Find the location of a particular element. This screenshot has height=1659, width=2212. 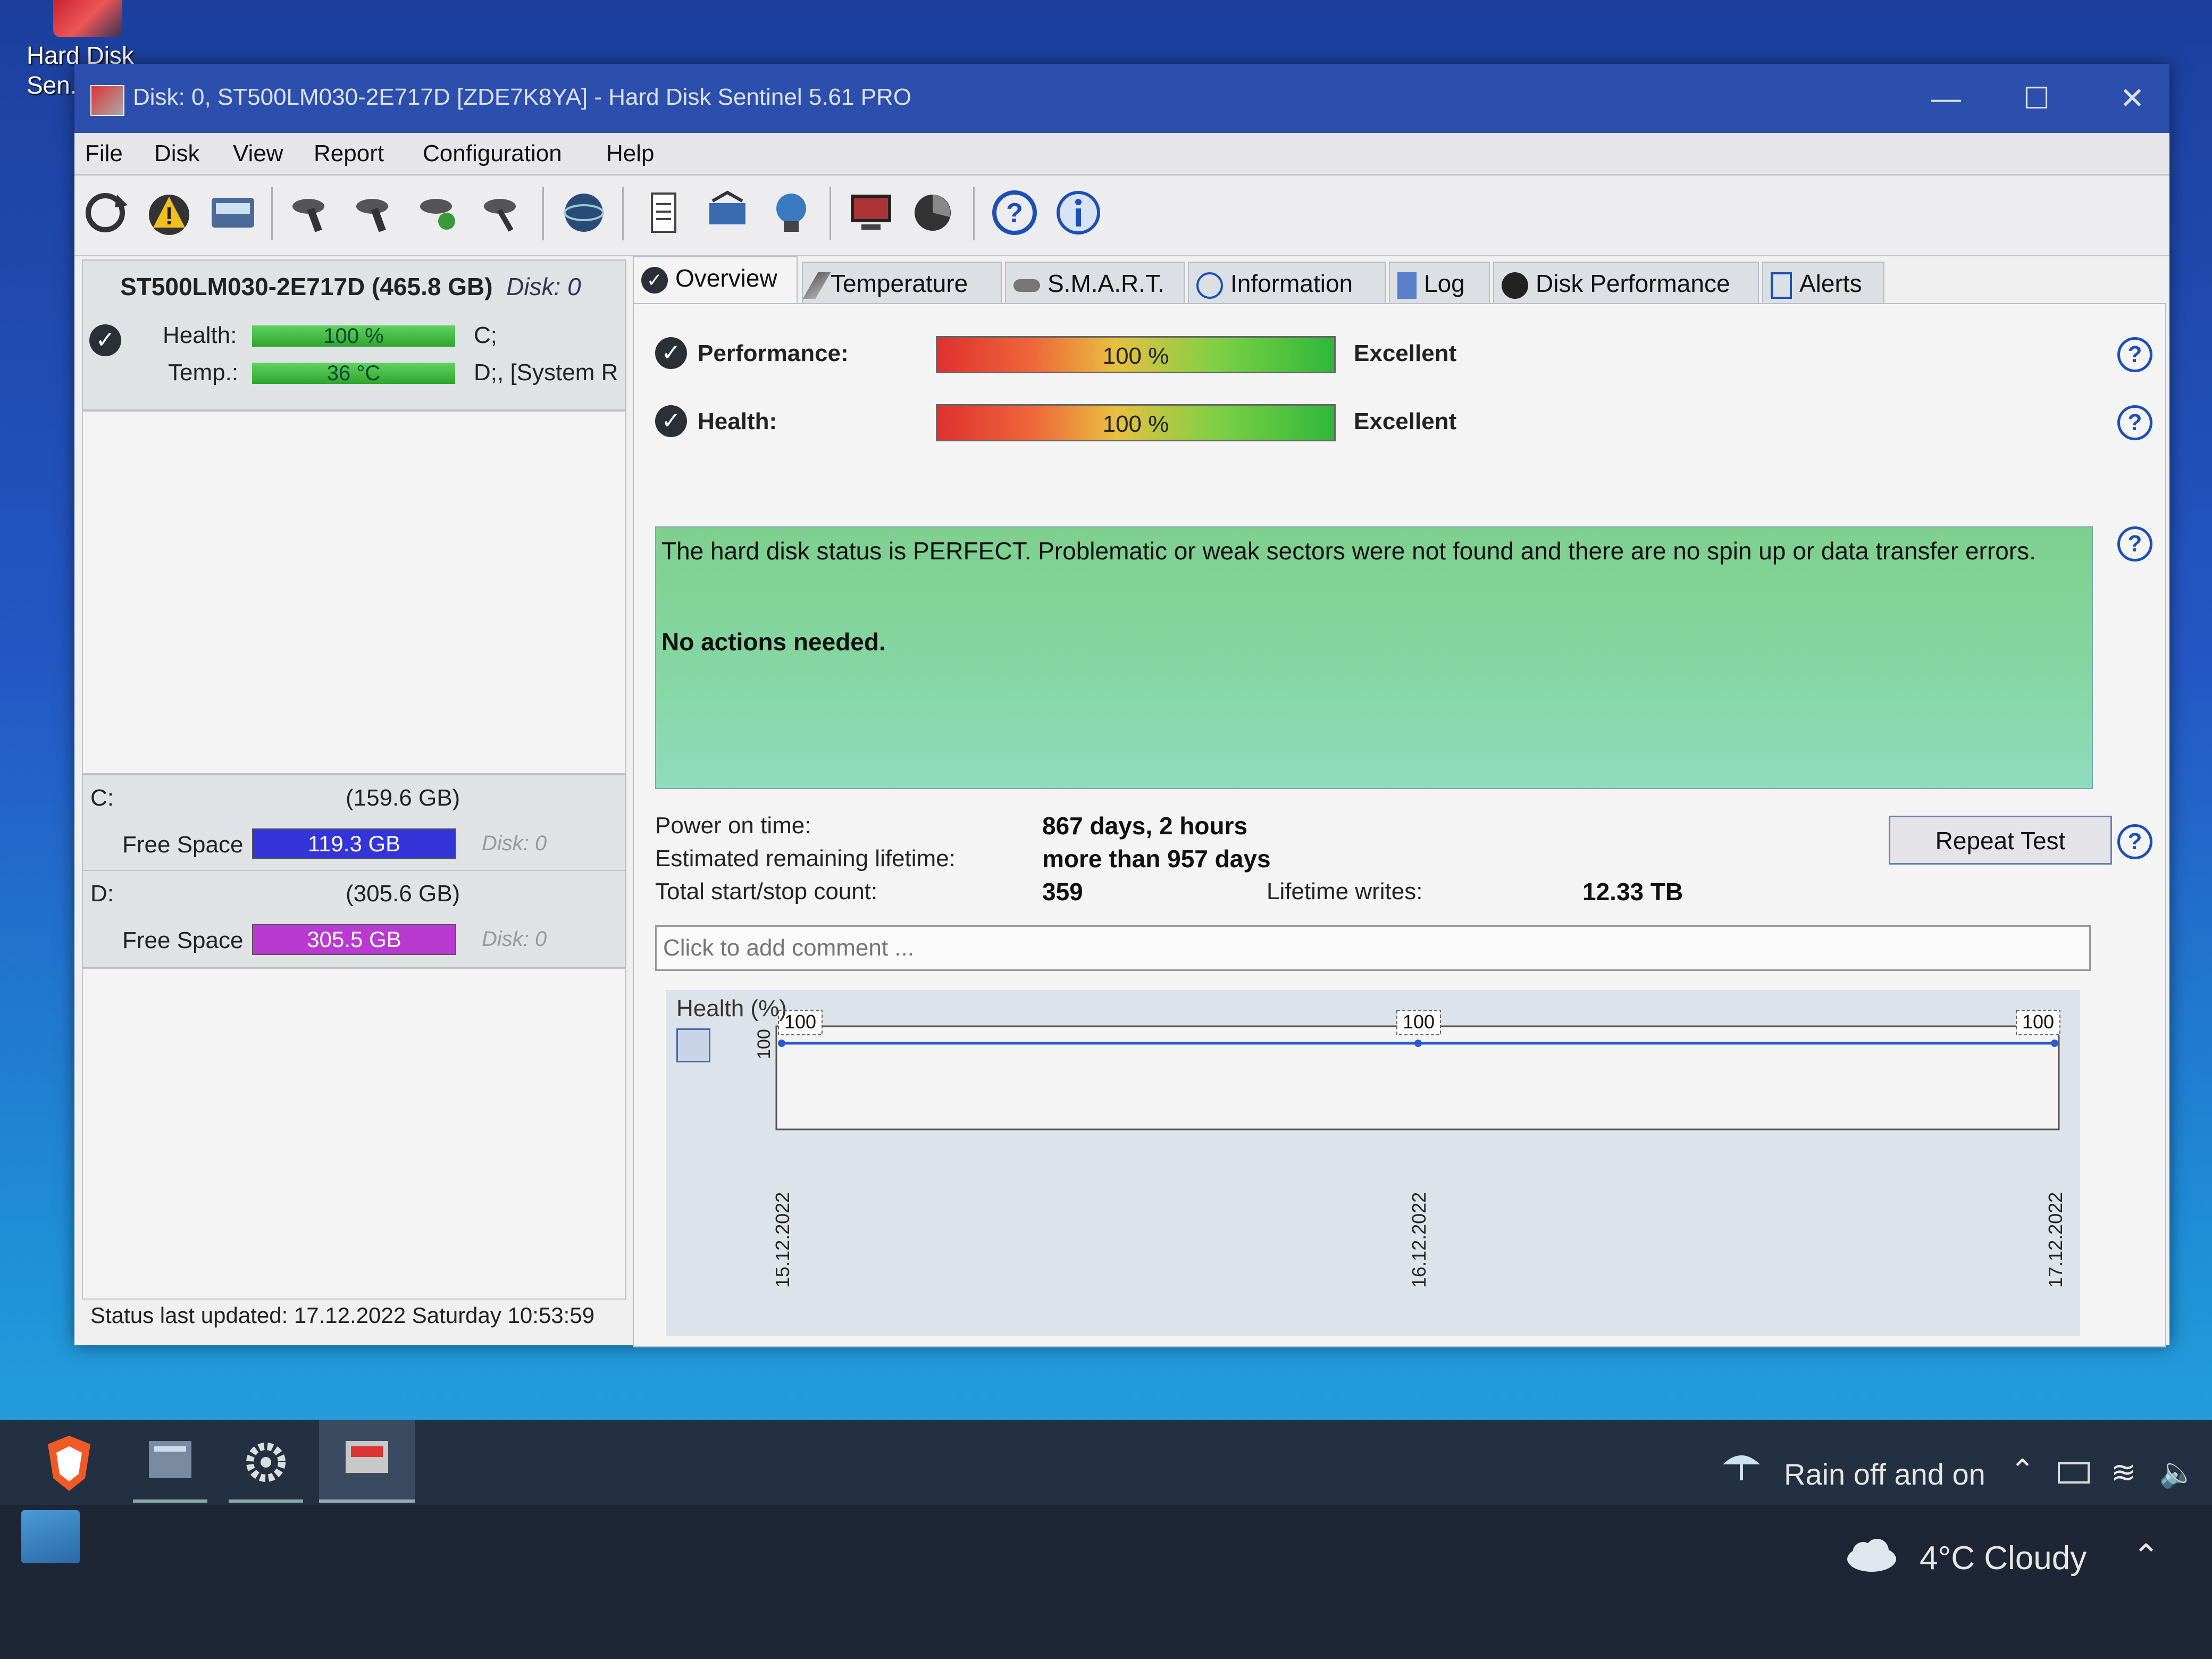

document-icon is located at coordinates (663, 212).